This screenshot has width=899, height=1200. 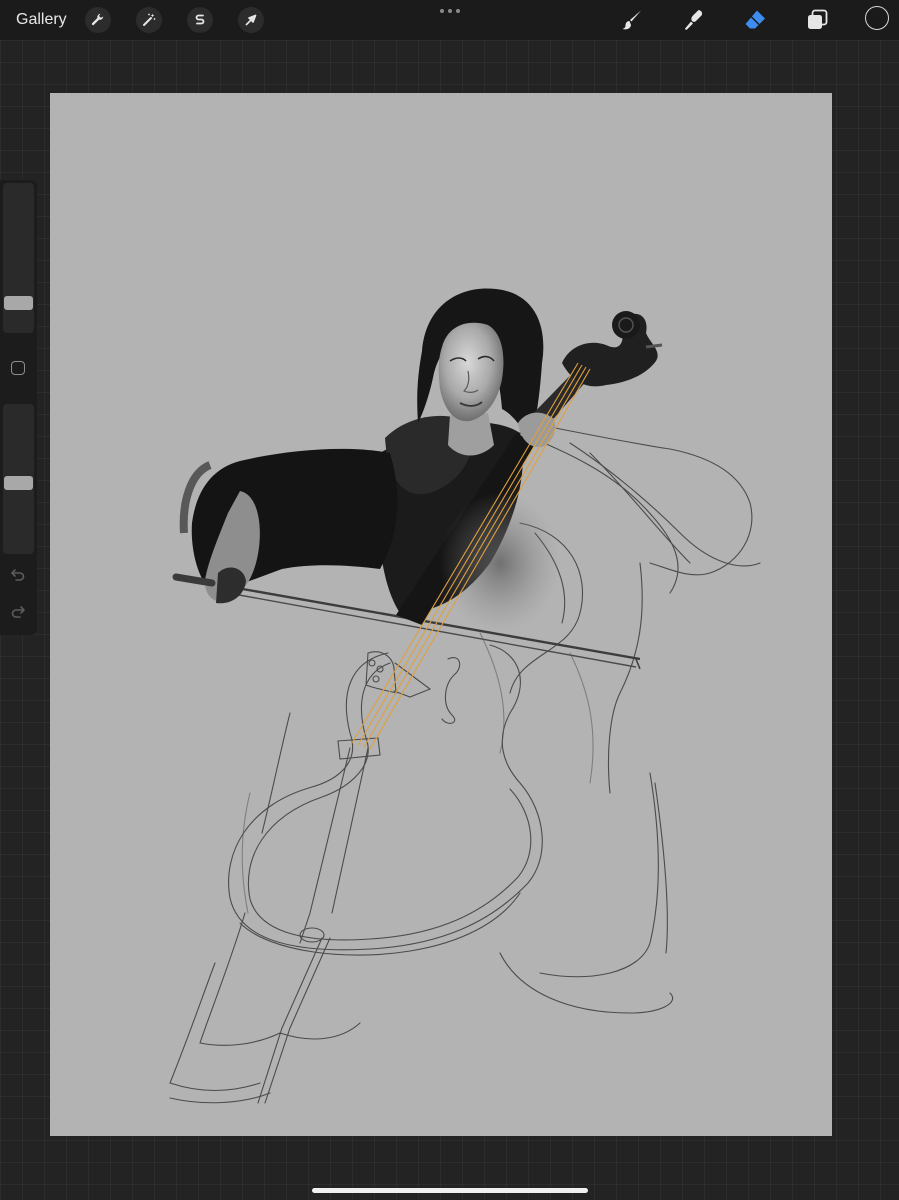 I want to click on actions-button, so click(x=98, y=20).